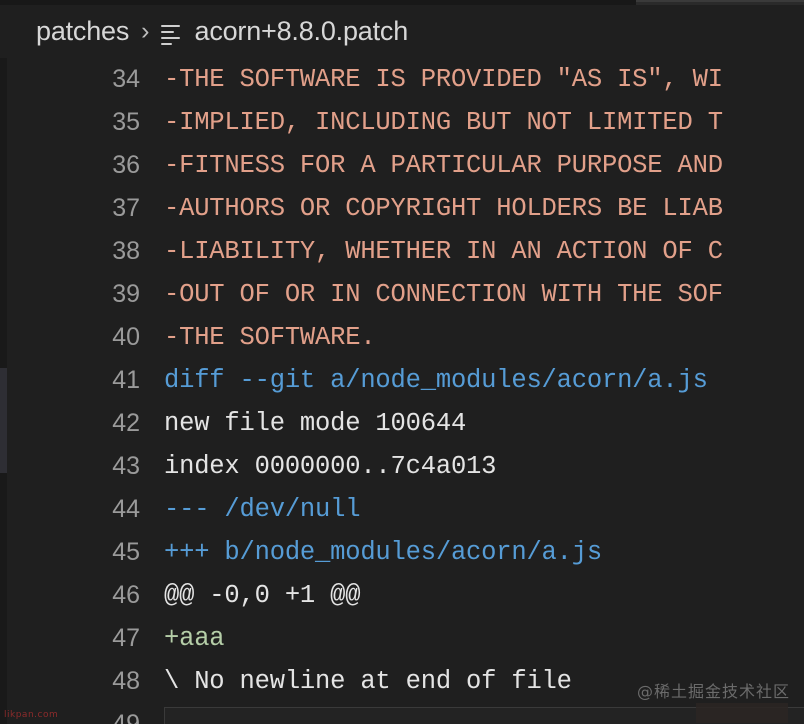 This screenshot has height=724, width=804. What do you see at coordinates (472, 380) in the screenshot?
I see `line-text: diff --git a/node_modules/acorn/a.js` at bounding box center [472, 380].